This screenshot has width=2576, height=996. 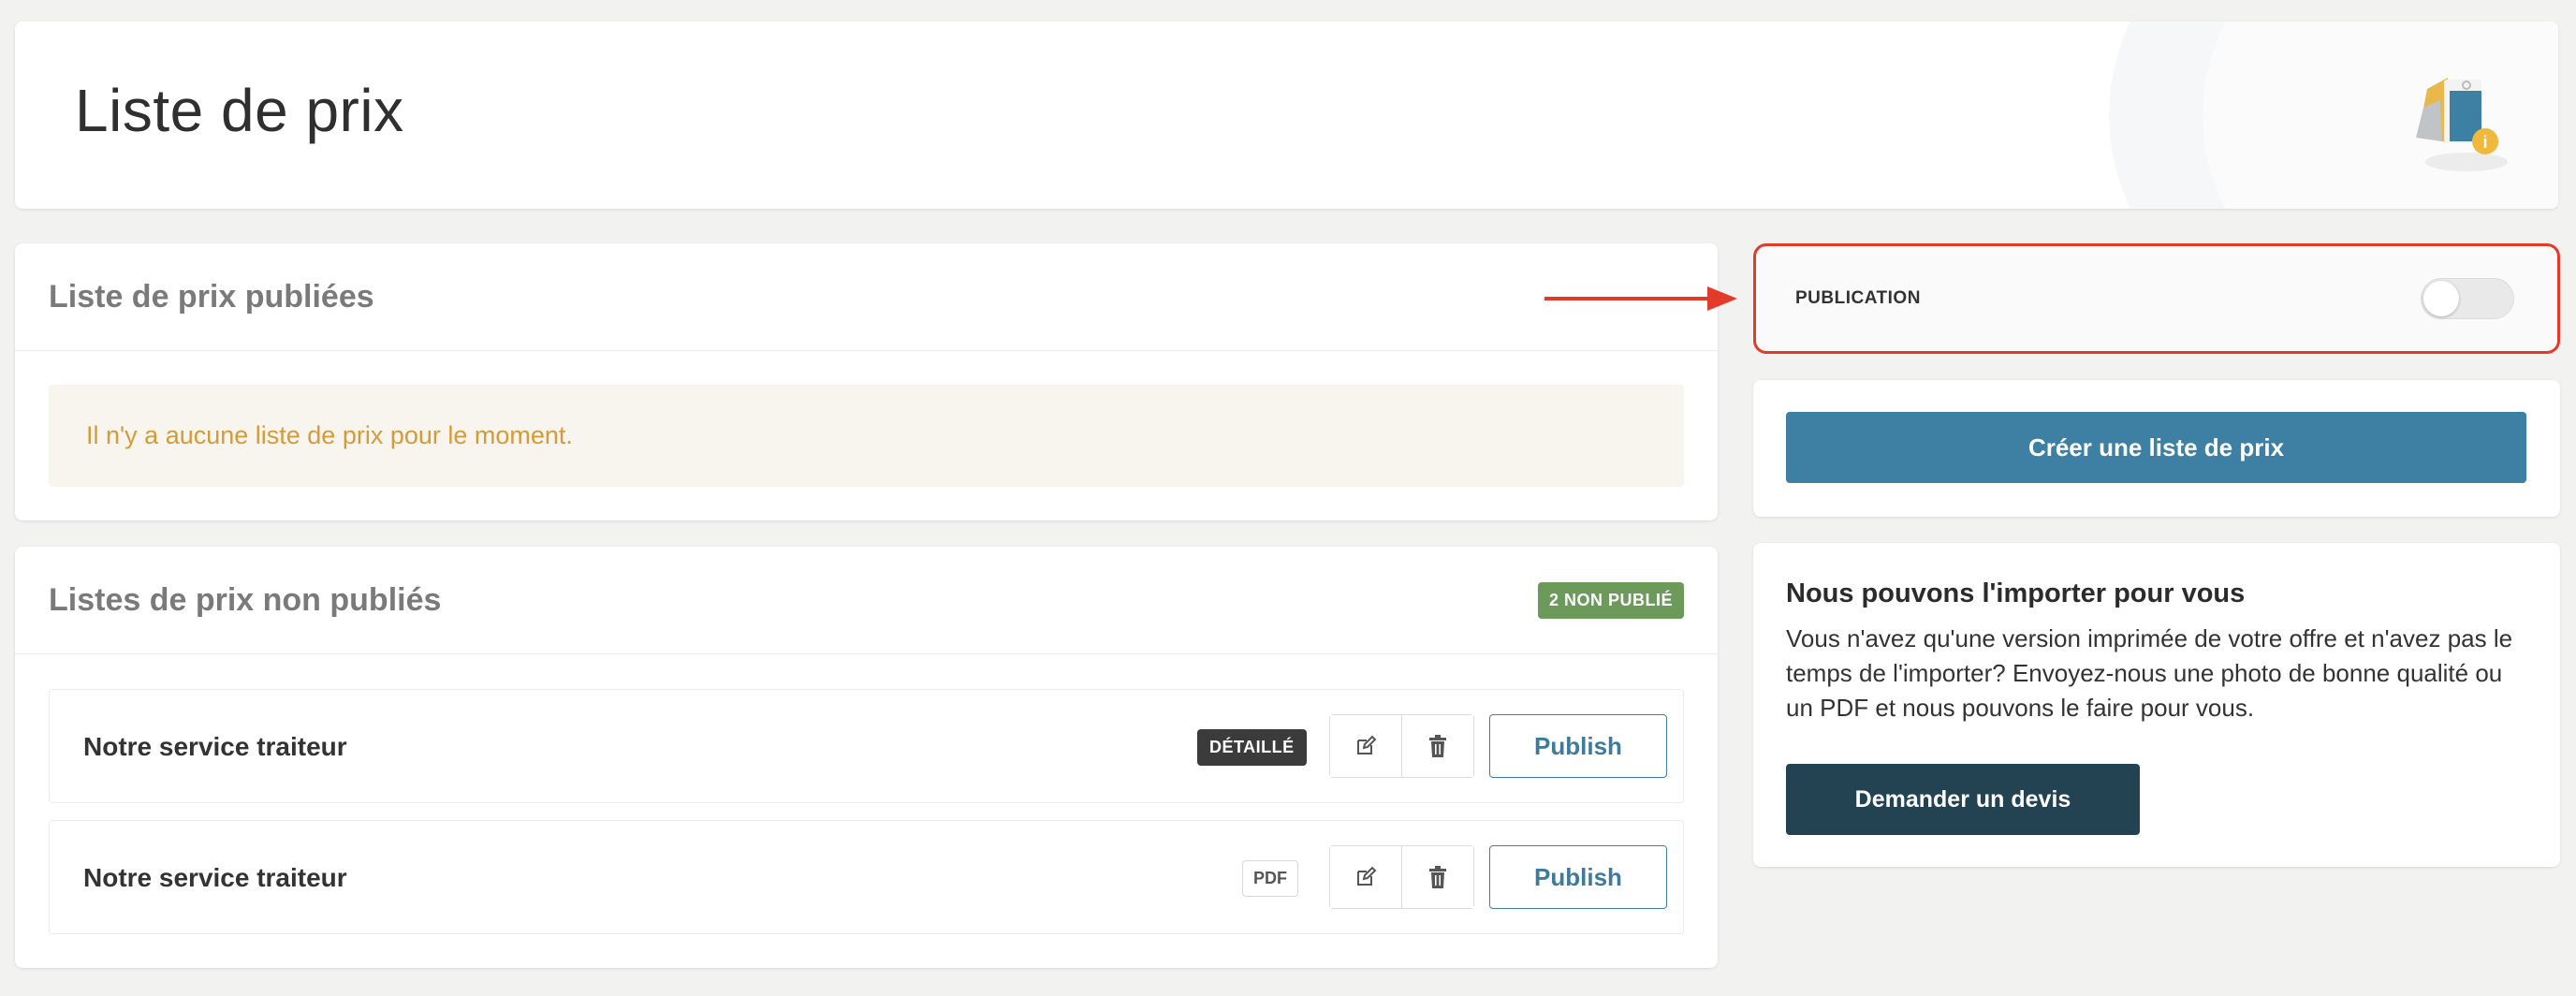 What do you see at coordinates (239, 110) in the screenshot?
I see `page-title: Liste de prix` at bounding box center [239, 110].